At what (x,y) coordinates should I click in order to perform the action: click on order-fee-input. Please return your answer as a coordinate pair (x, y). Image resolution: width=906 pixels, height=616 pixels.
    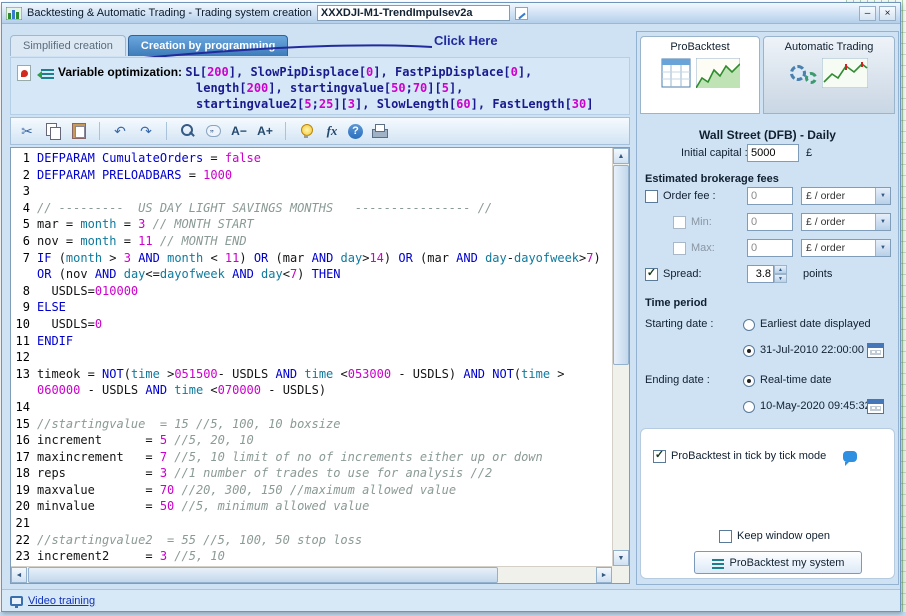
    Looking at the image, I should click on (770, 196).